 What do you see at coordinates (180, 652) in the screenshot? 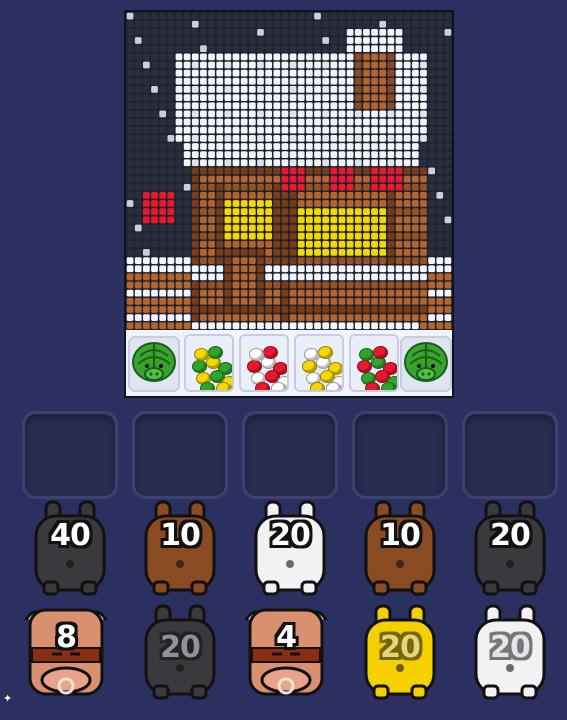
I see `shooter-row2-2: 20` at bounding box center [180, 652].